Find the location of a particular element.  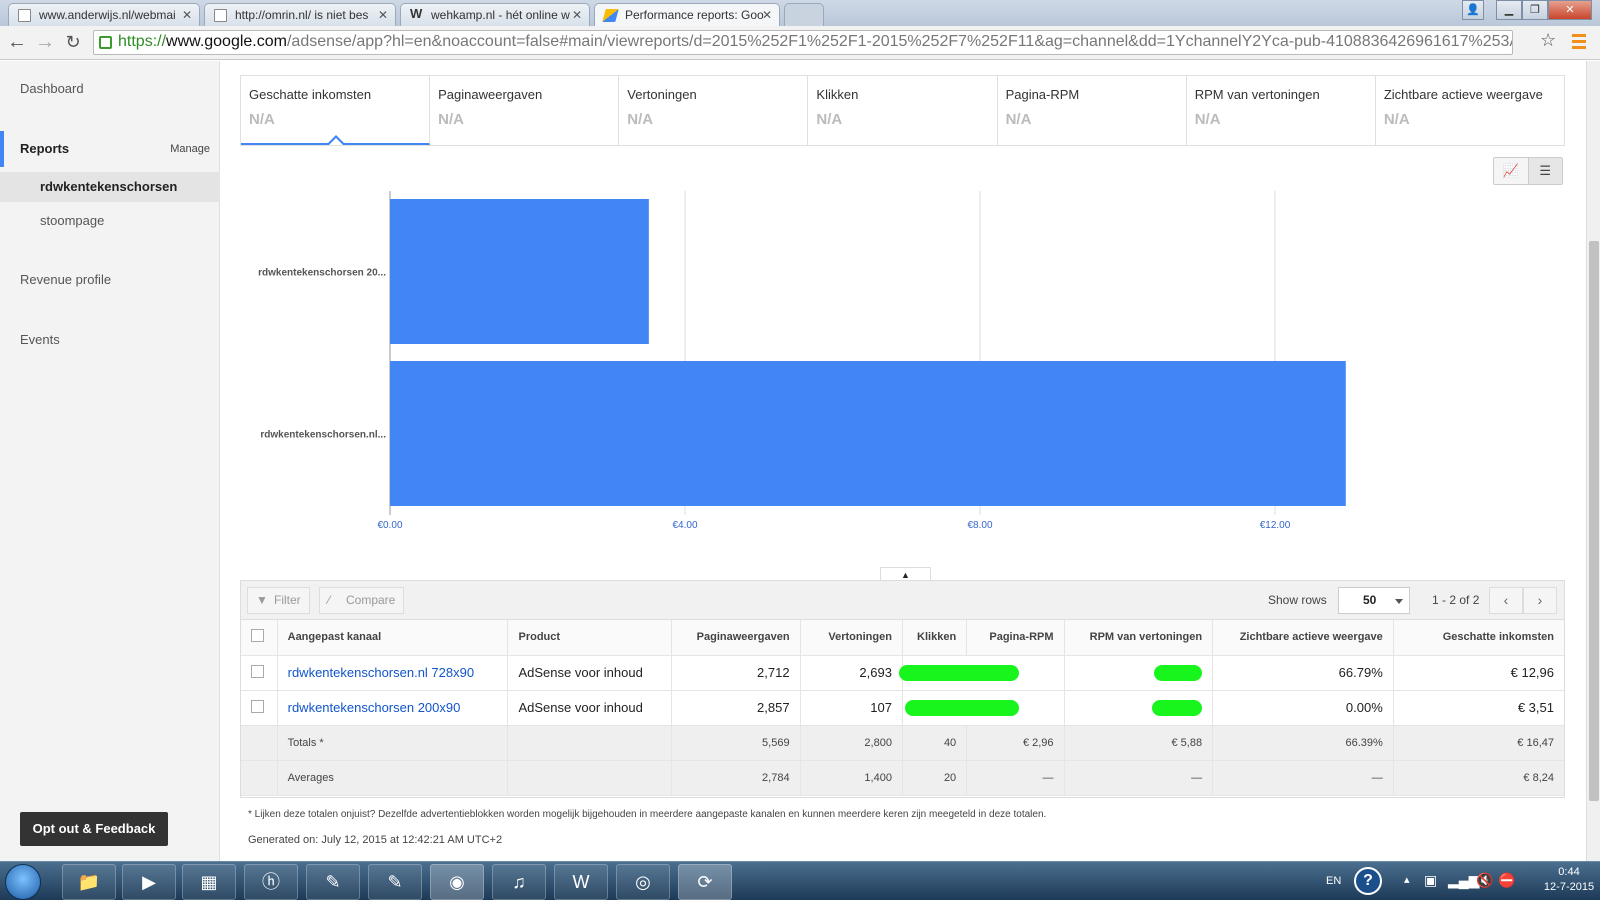

metric-zichtbare-actieve-weergave: Zichtbare actieve weergave N/A is located at coordinates (1470, 110).